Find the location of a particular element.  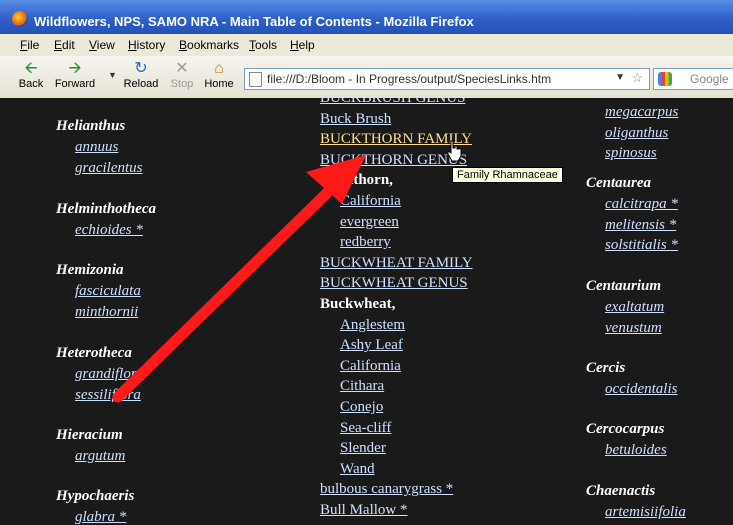

link-tooltip: Family Rhamnaceae is located at coordinates (507, 175).